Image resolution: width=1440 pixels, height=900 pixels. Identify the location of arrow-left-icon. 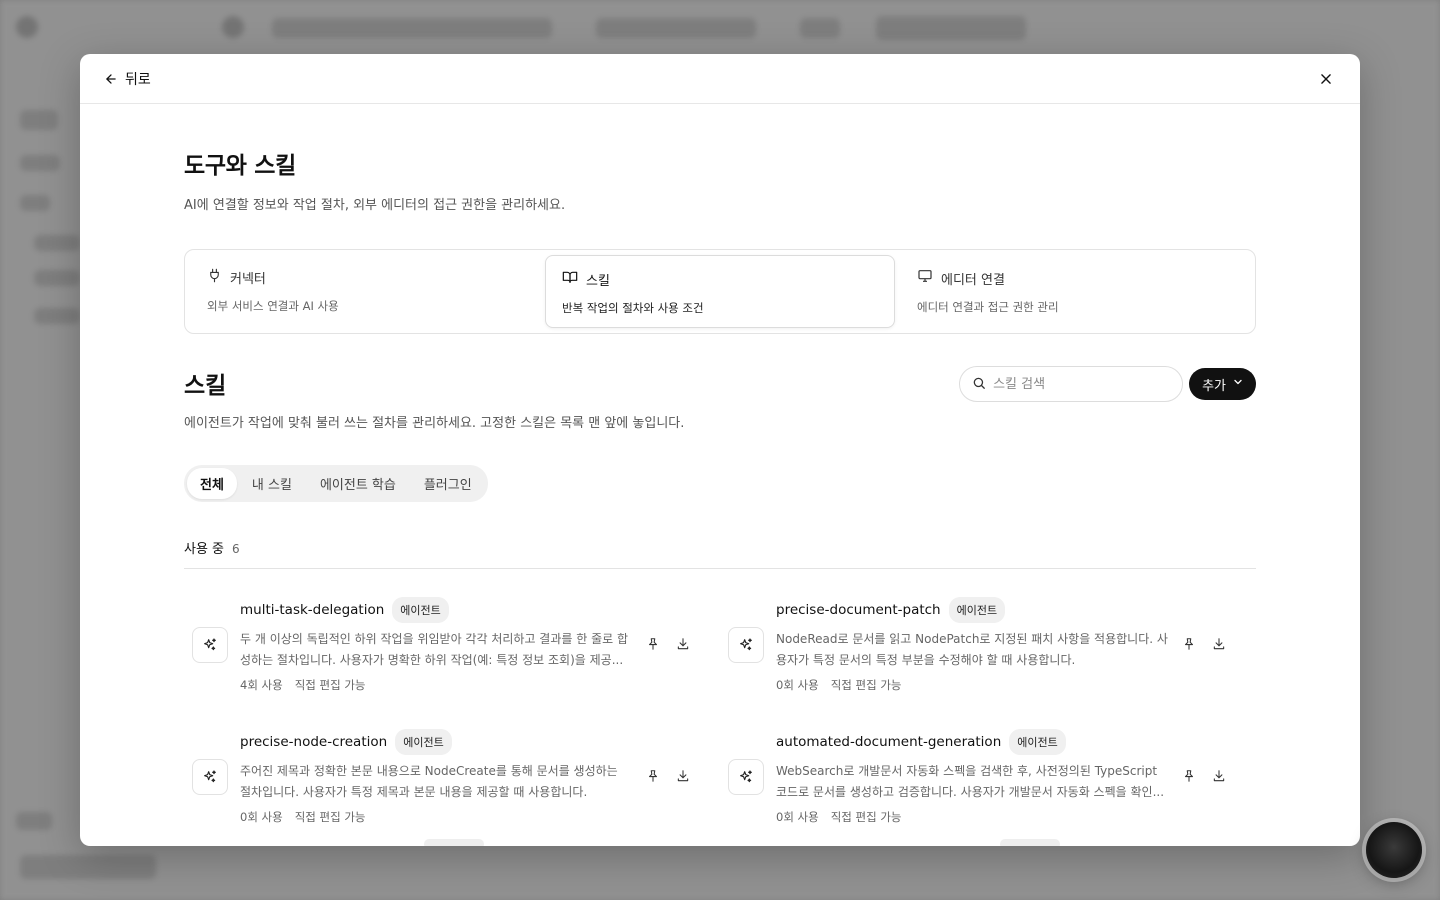
(111, 79).